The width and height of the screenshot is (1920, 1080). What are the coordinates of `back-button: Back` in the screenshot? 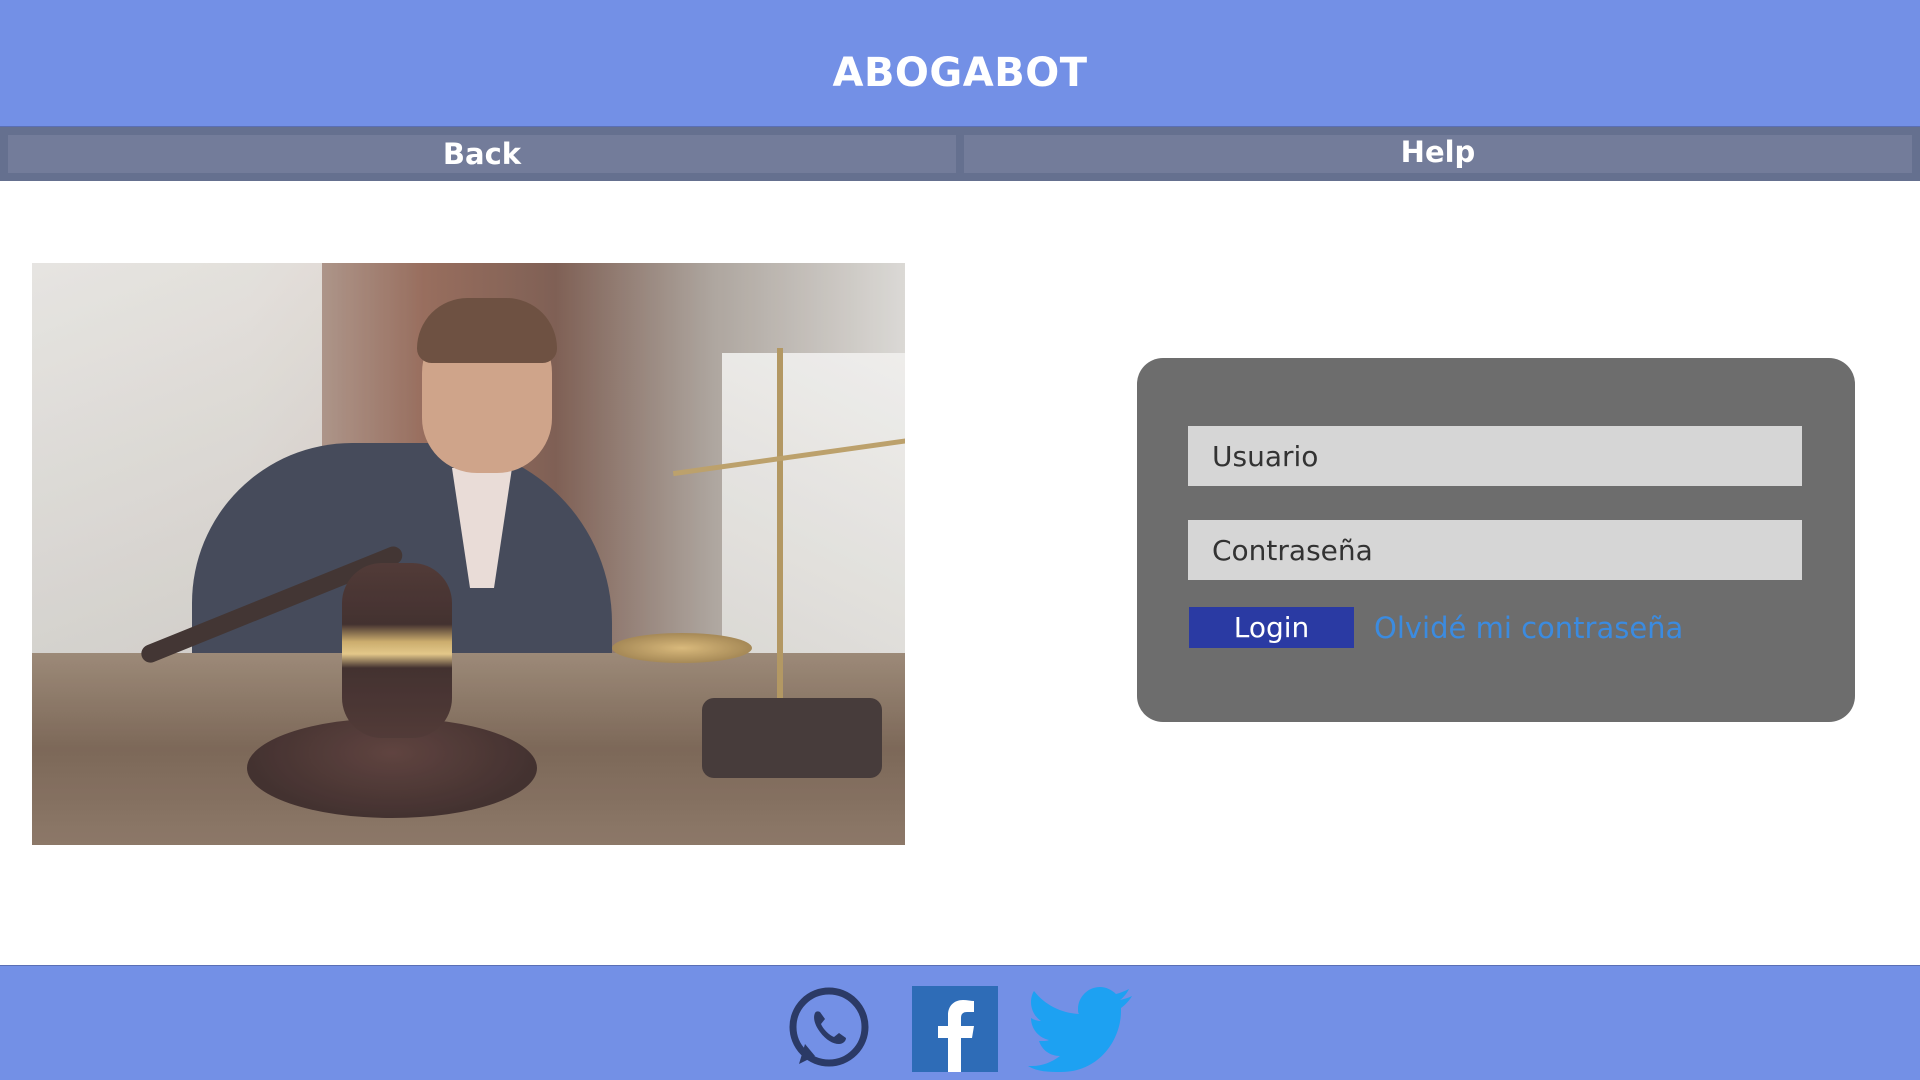 It's located at (482, 154).